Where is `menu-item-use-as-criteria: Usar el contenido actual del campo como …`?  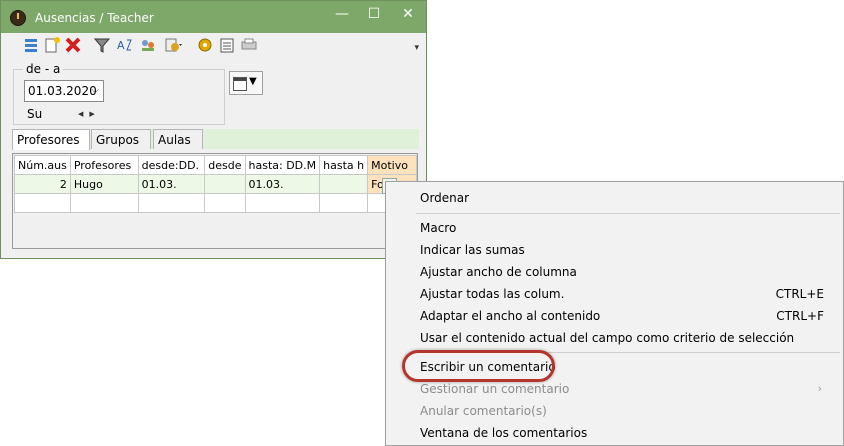
menu-item-use-as-criteria: Usar el contenido actual del campo como … is located at coordinates (625, 338).